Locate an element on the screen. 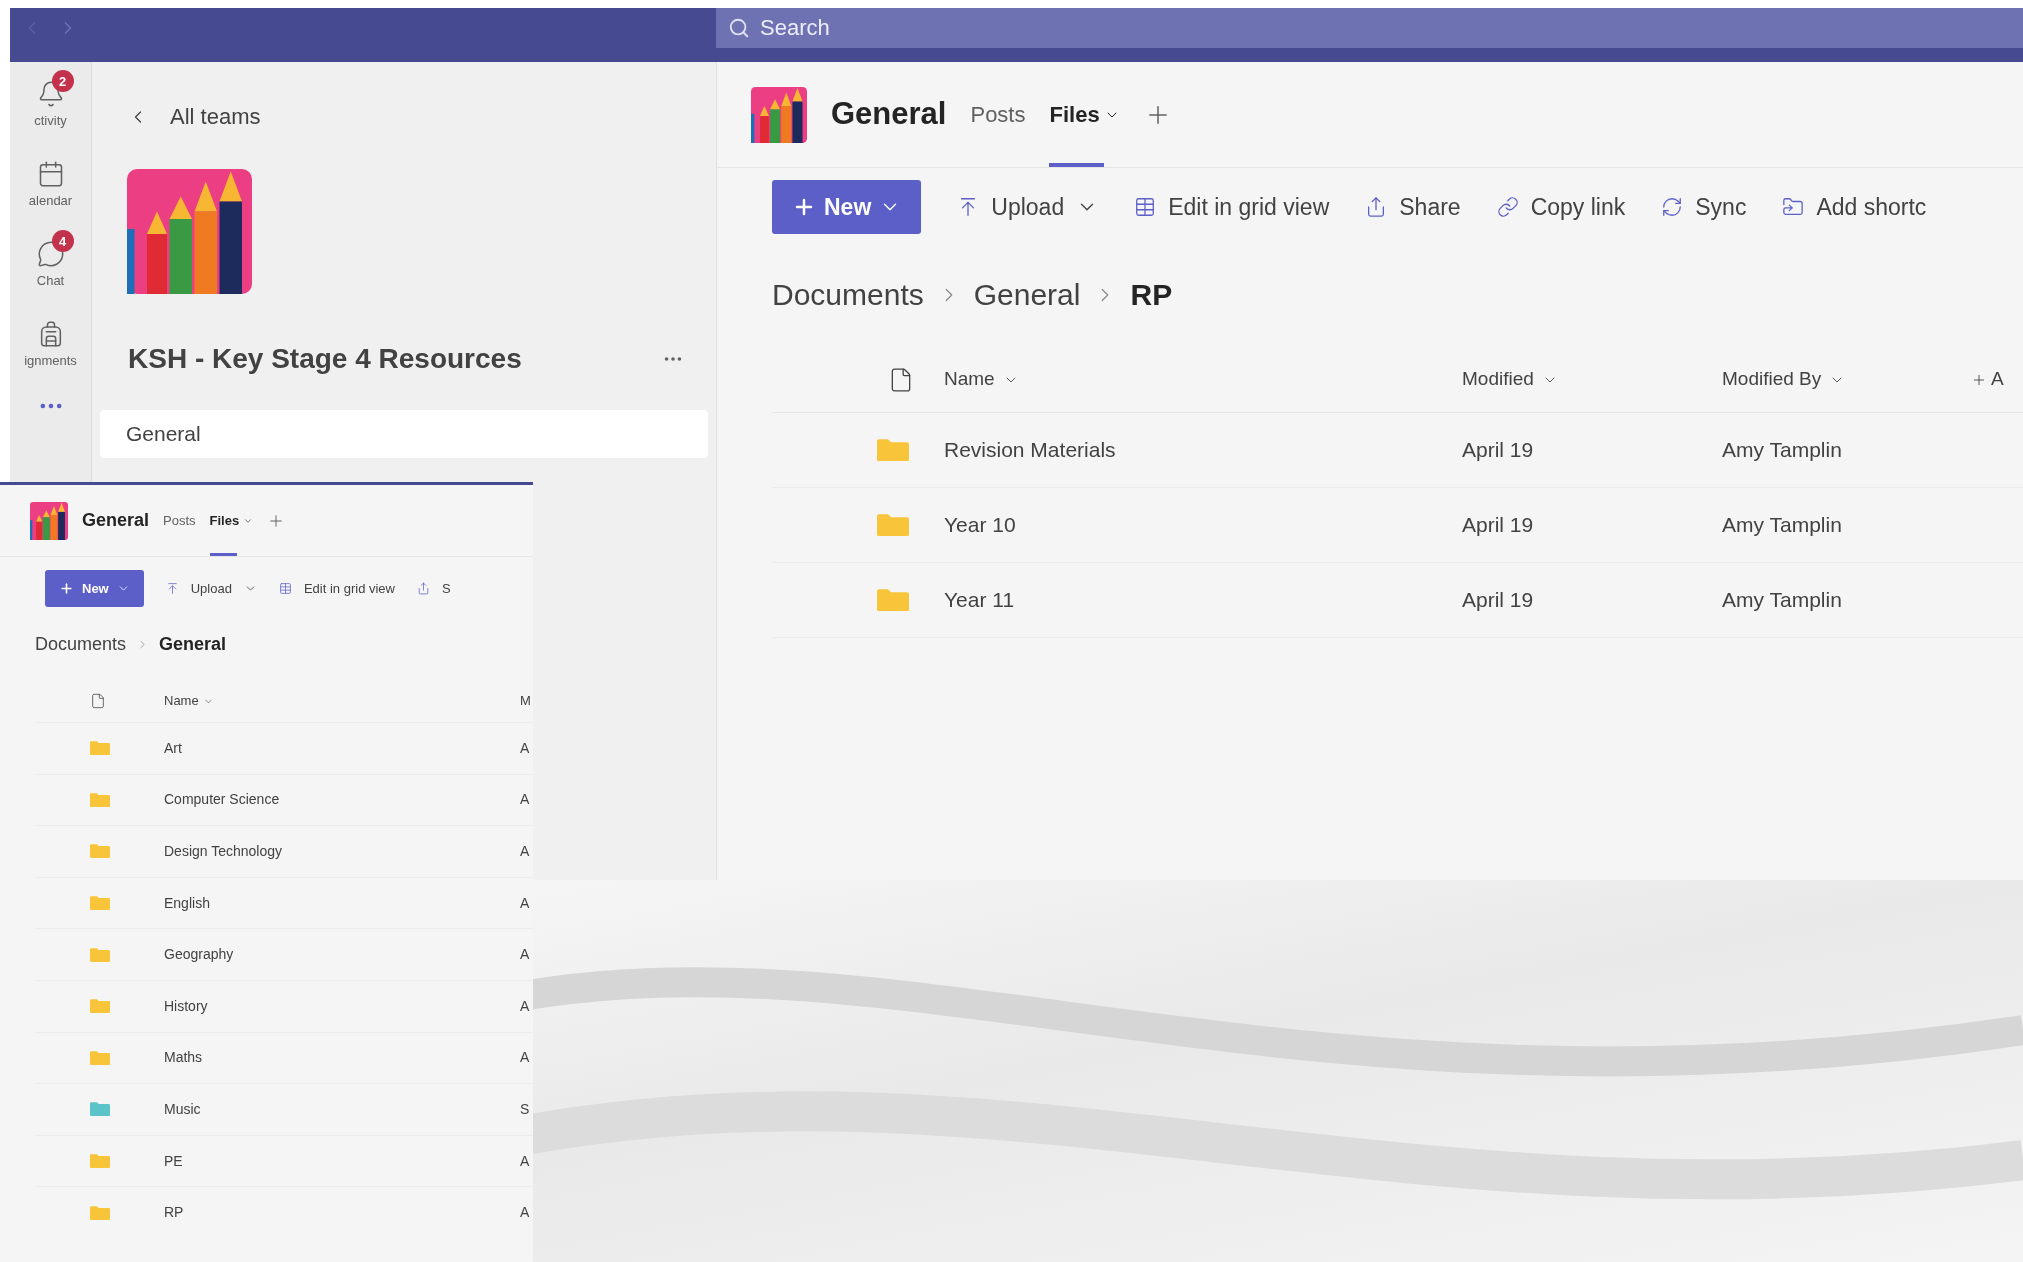 The width and height of the screenshot is (2023, 1262). file-row: Computer Science A is located at coordinates (284, 799).